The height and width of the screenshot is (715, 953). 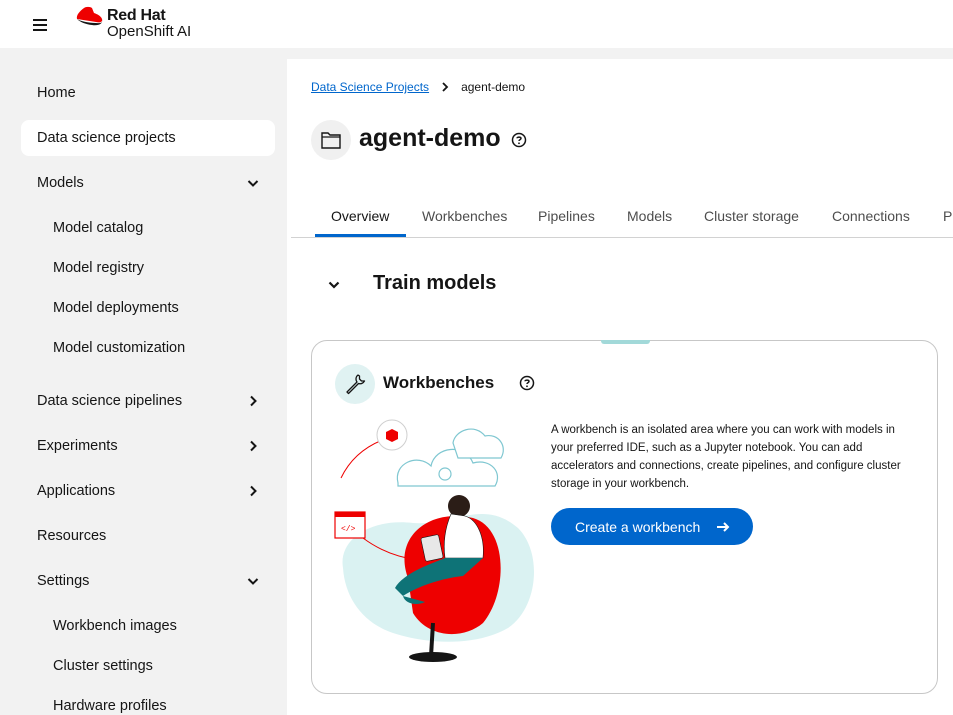 What do you see at coordinates (493, 87) in the screenshot?
I see `breadcrumb-current: agent-demo` at bounding box center [493, 87].